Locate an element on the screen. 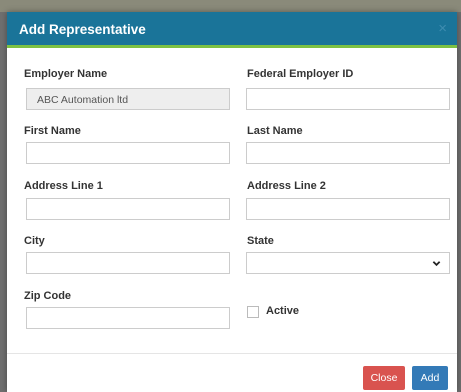  first-name-field is located at coordinates (128, 153).